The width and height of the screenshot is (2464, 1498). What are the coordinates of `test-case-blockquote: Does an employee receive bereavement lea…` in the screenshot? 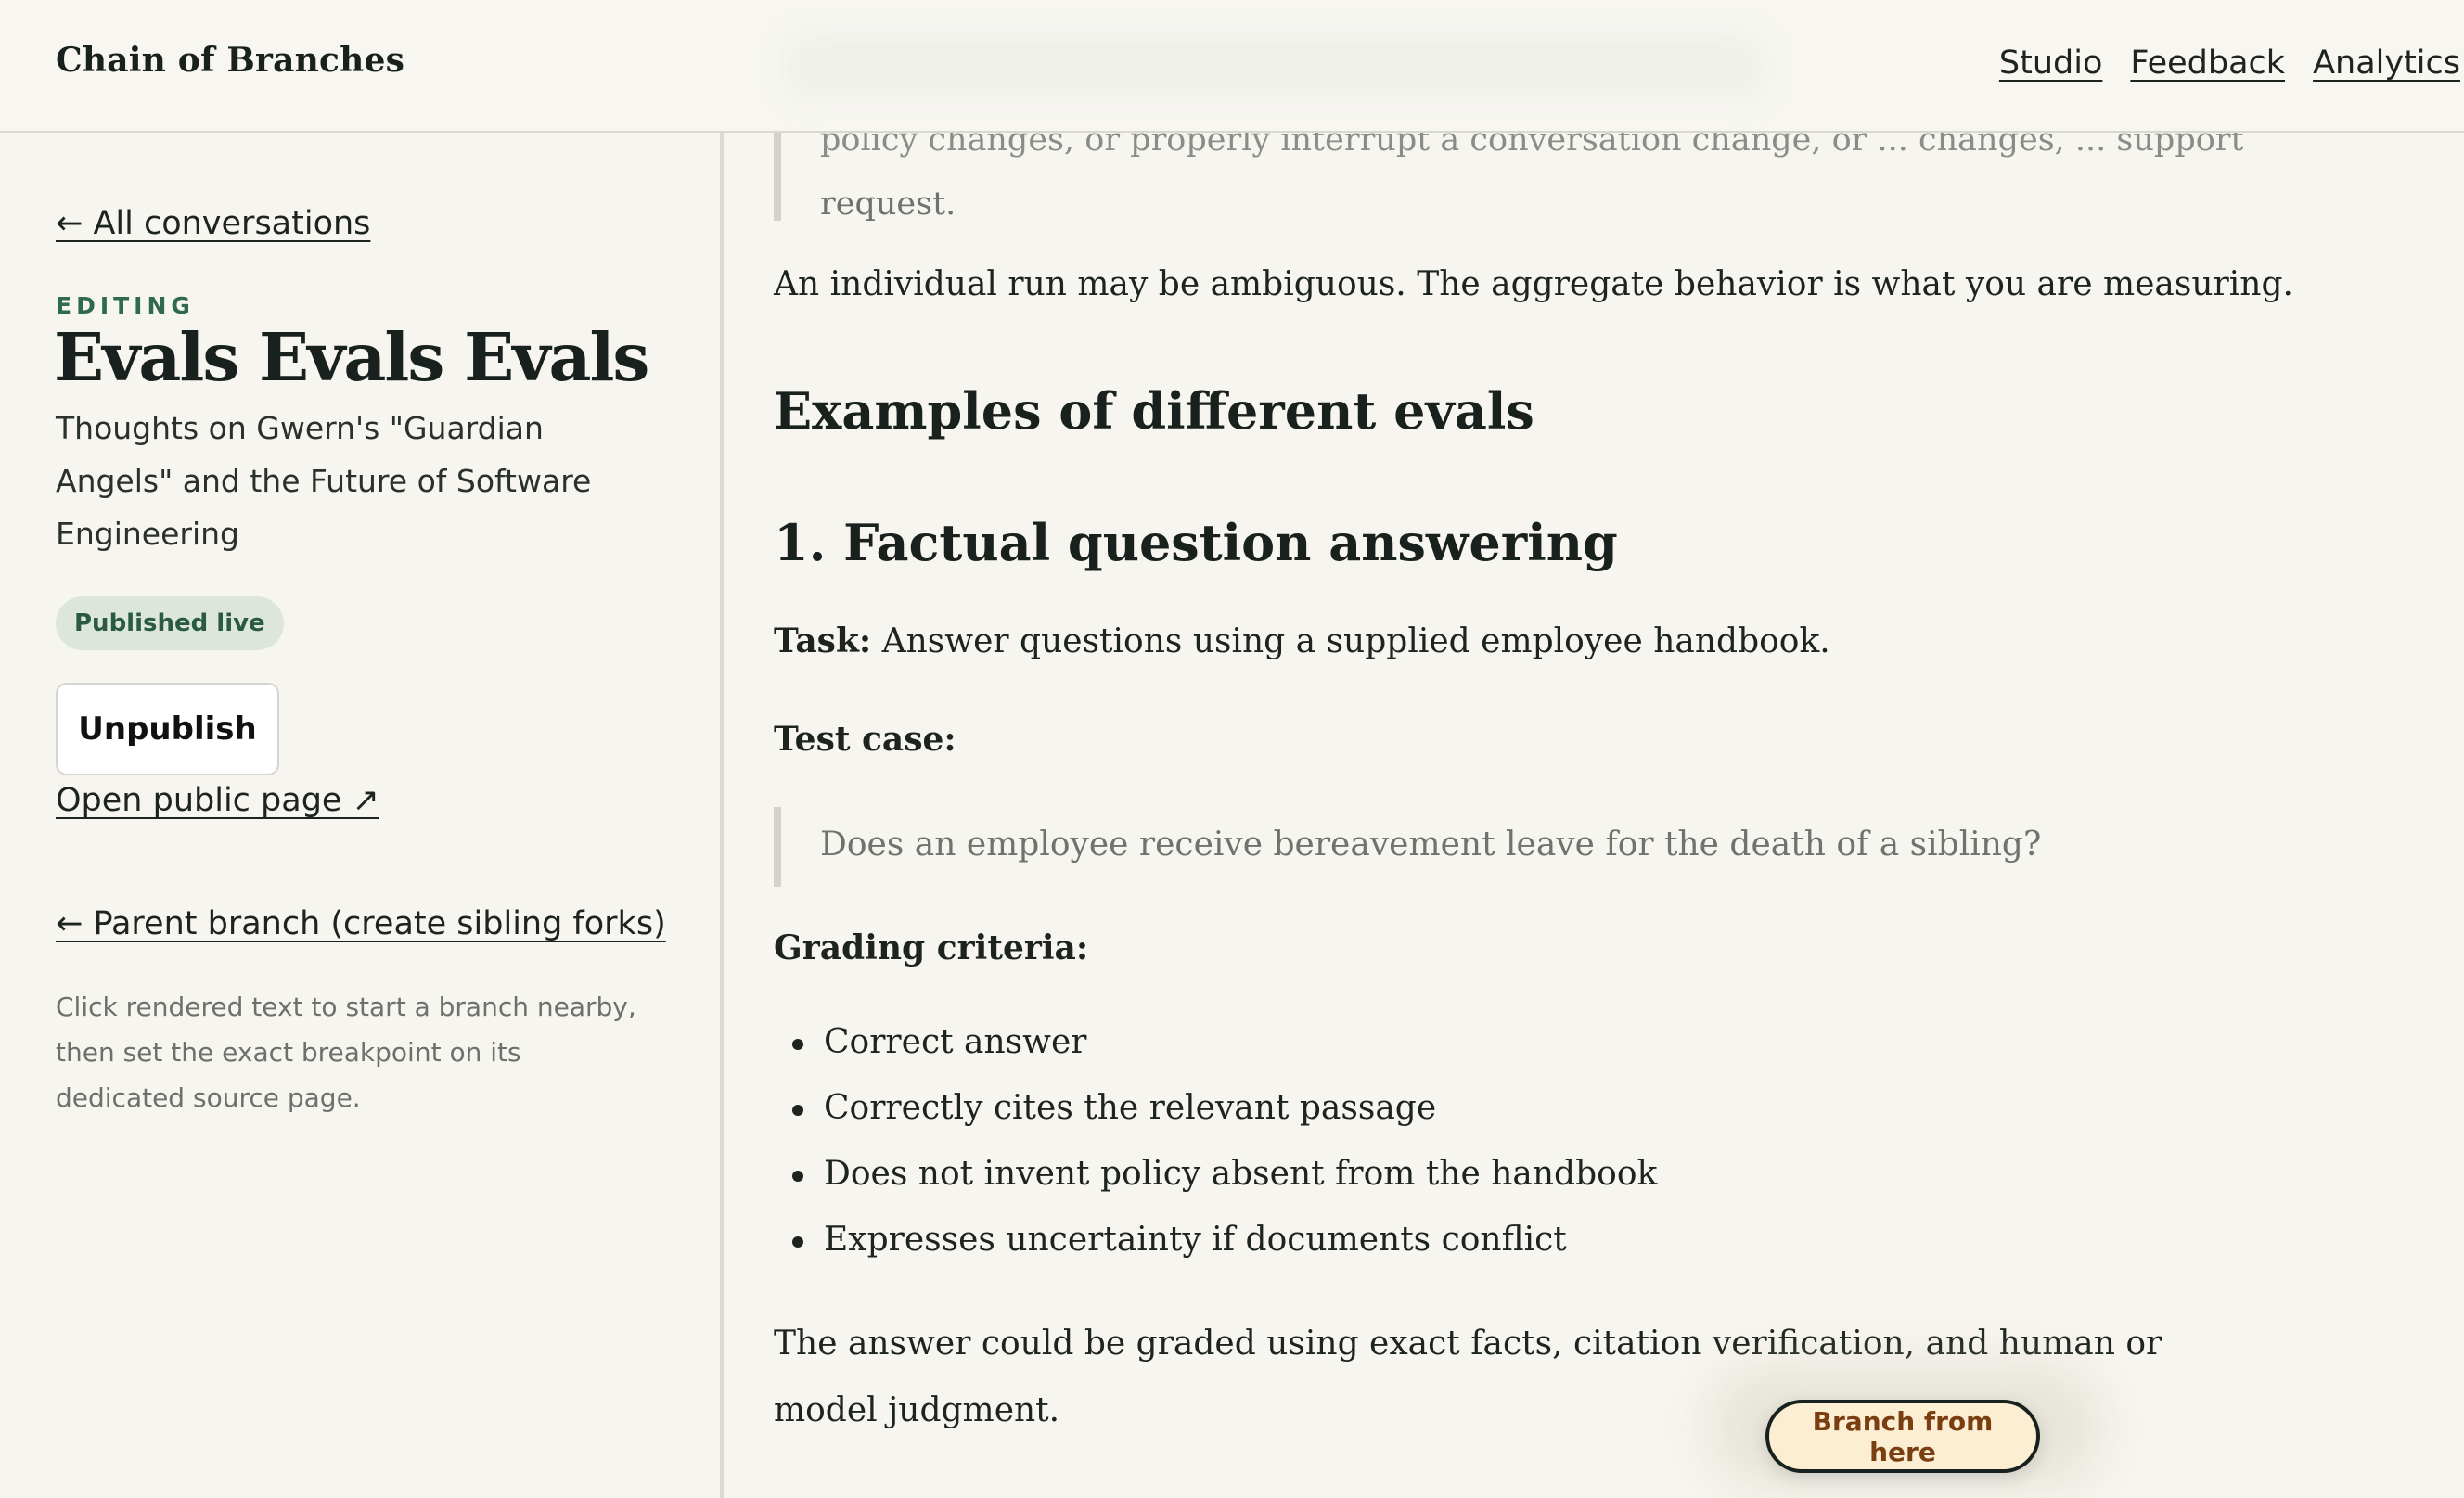 It's located at (1590, 847).